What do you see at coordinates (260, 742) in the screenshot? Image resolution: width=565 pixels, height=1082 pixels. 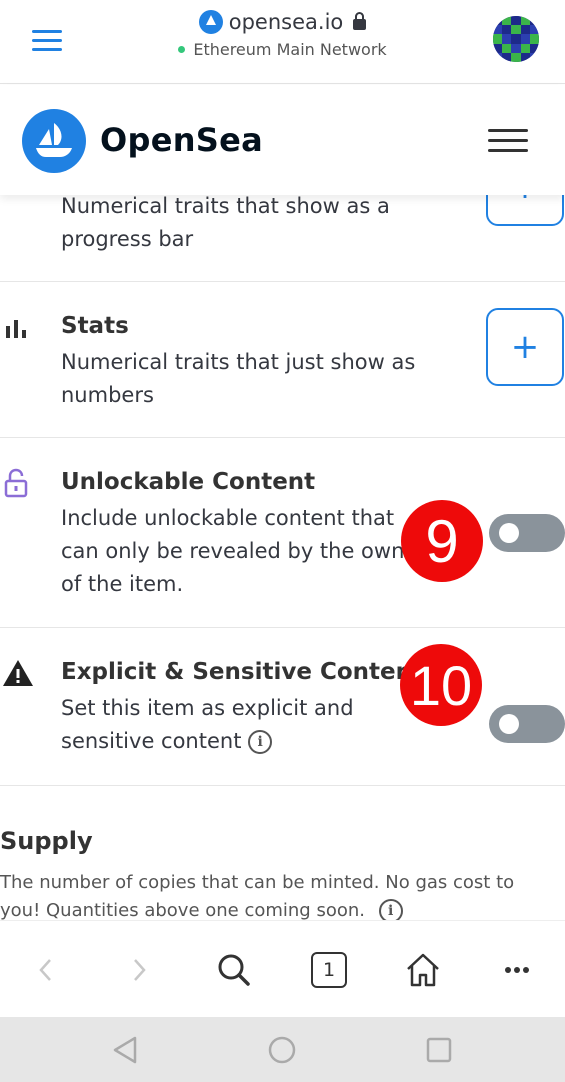 I see `info-icon: i` at bounding box center [260, 742].